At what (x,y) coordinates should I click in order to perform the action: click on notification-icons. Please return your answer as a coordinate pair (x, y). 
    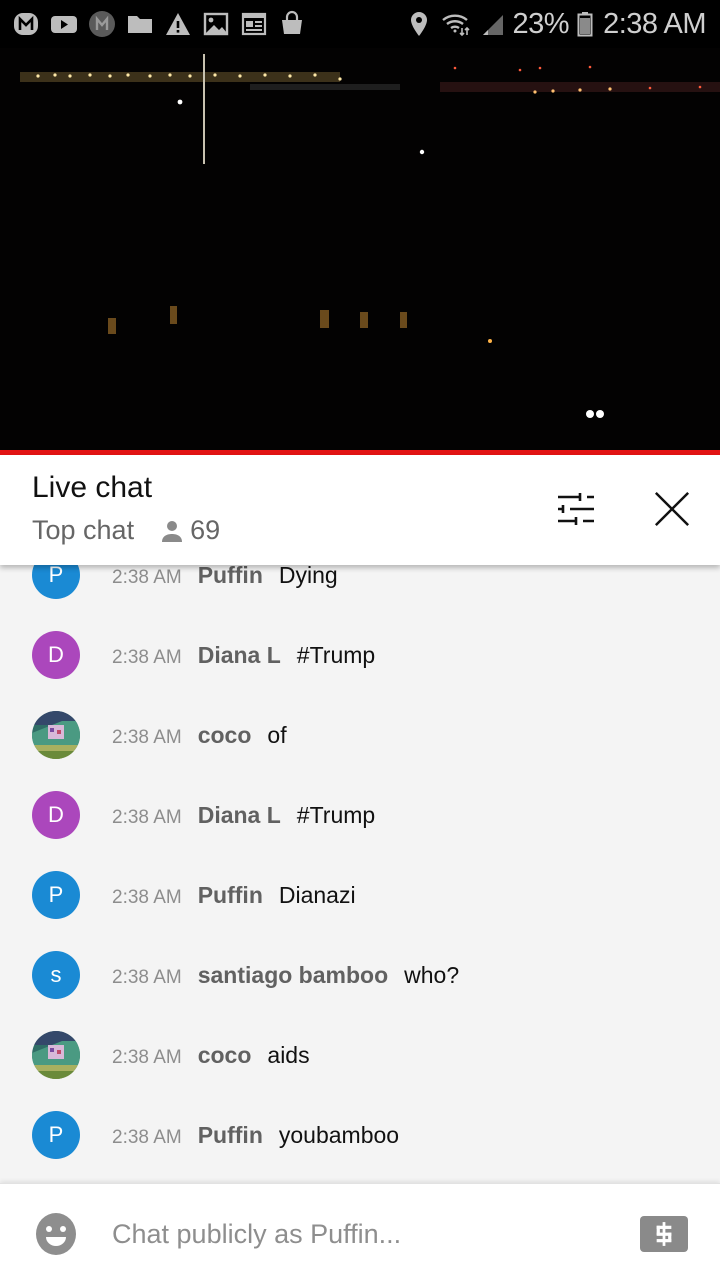
    Looking at the image, I should click on (159, 24).